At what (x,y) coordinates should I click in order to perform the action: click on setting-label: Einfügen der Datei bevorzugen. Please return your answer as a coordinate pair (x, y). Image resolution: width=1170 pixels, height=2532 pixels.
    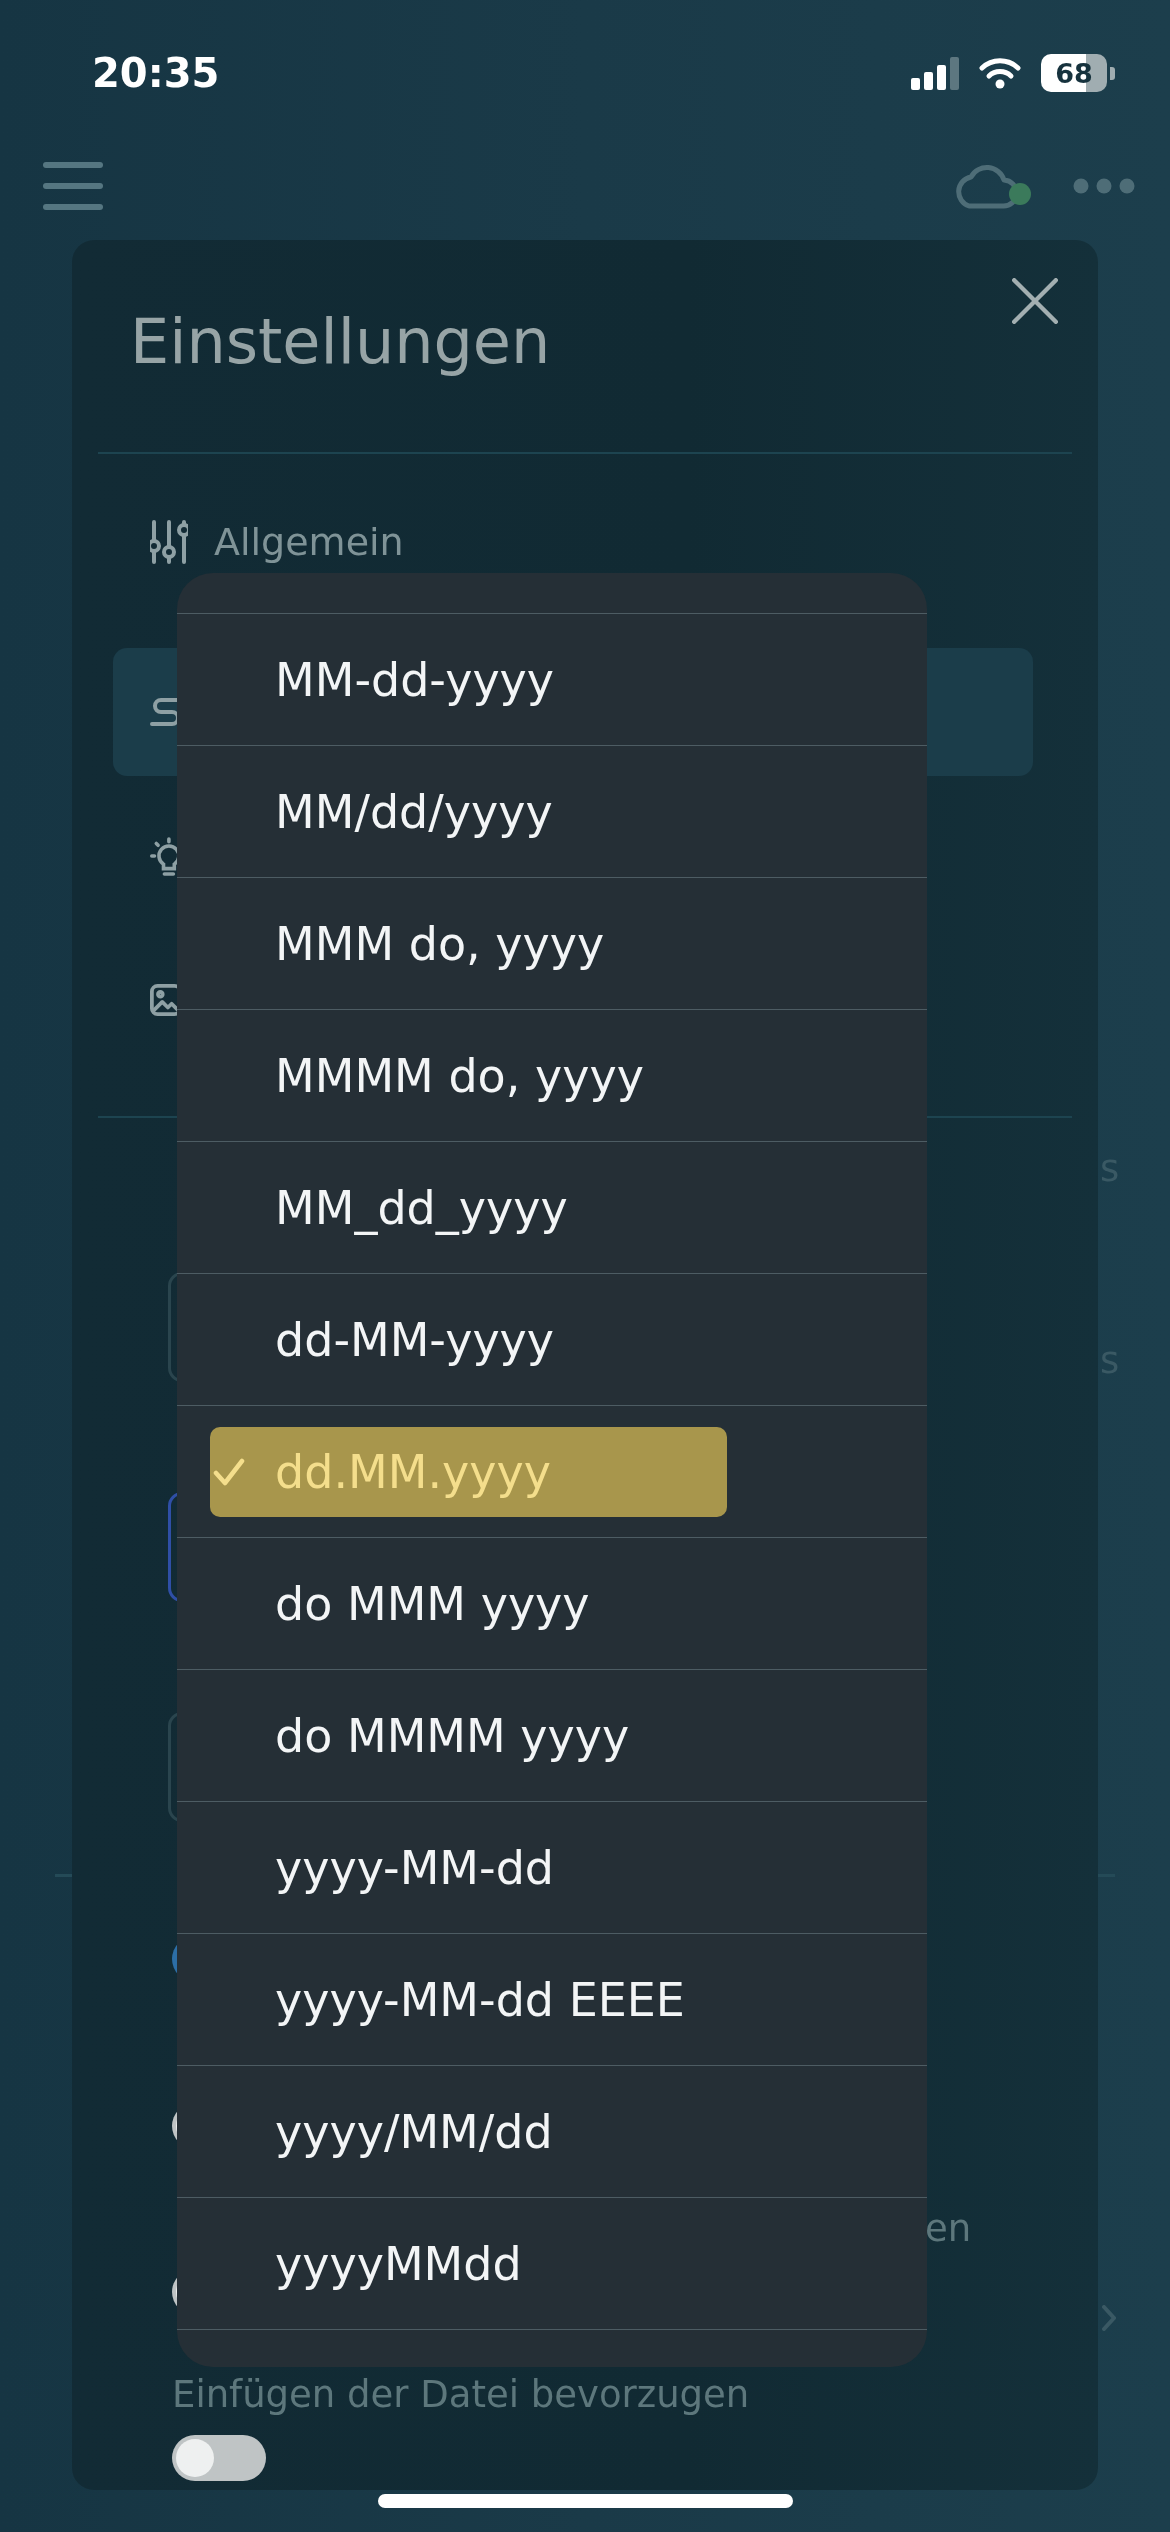
    Looking at the image, I should click on (461, 2394).